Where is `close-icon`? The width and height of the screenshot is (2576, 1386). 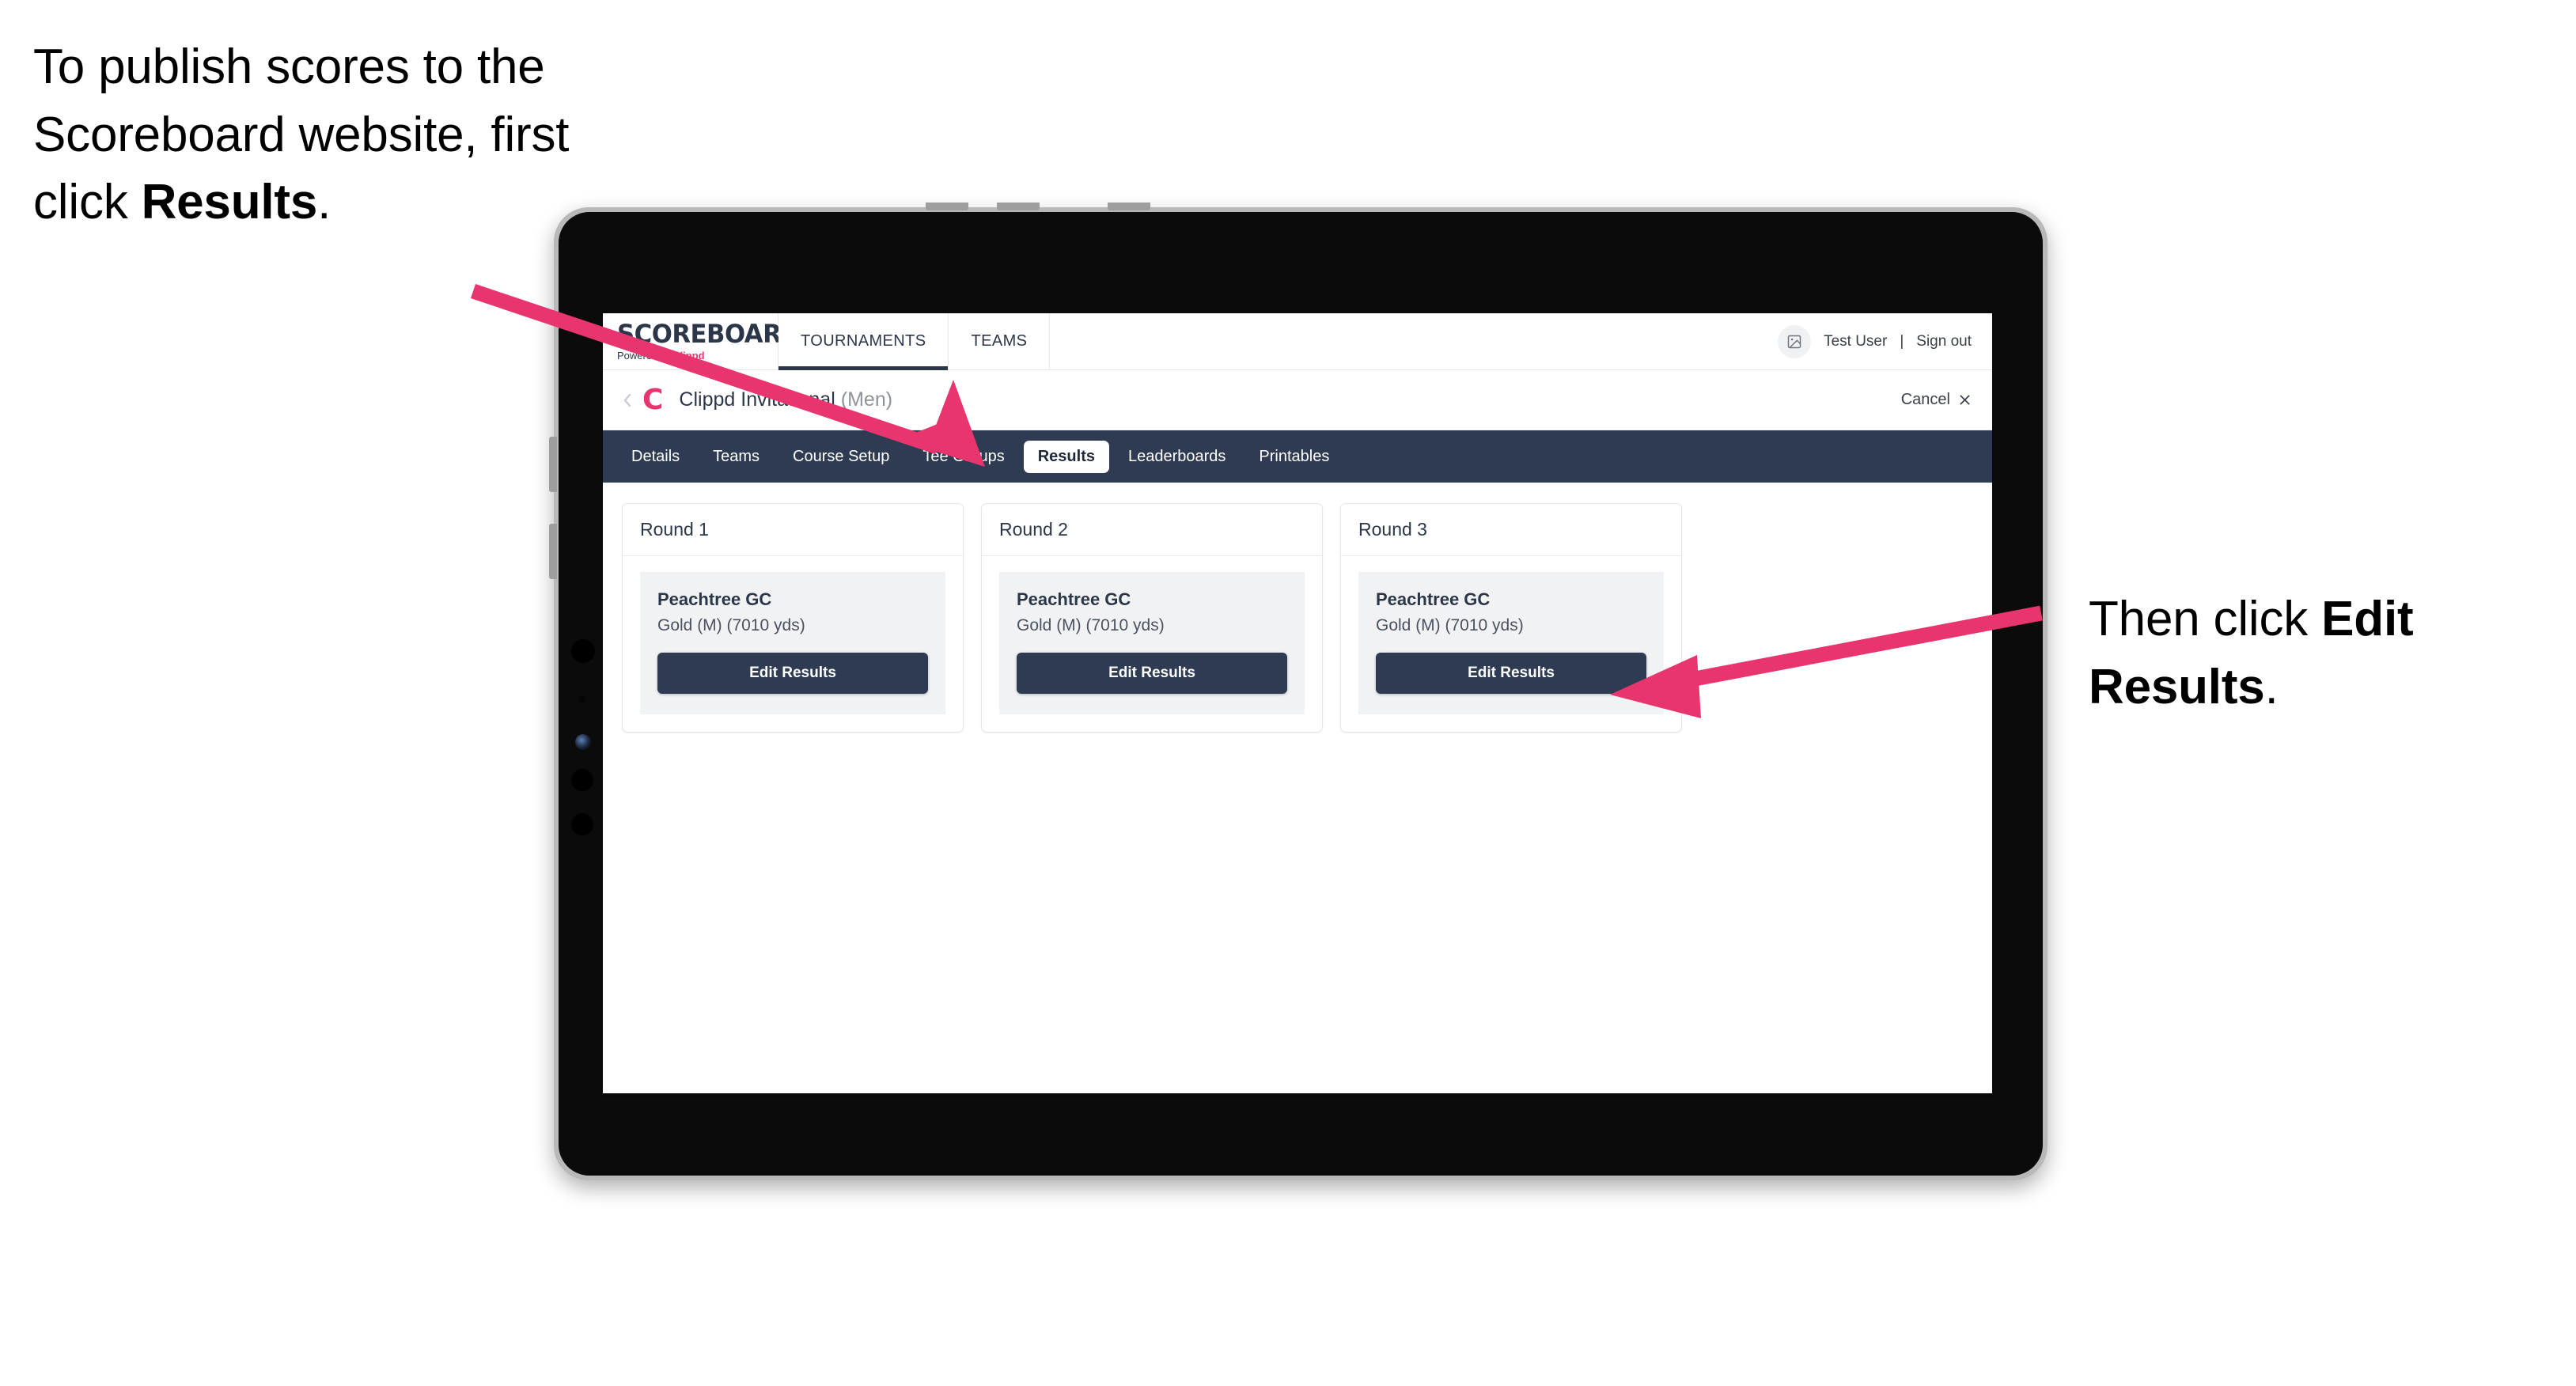
close-icon is located at coordinates (1965, 400).